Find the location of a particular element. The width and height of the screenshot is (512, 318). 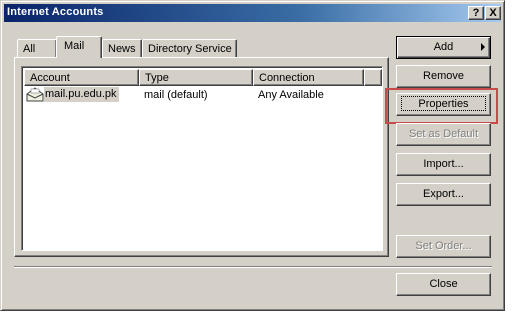

tab-directory-service-label: Directory Service is located at coordinates (190, 49).